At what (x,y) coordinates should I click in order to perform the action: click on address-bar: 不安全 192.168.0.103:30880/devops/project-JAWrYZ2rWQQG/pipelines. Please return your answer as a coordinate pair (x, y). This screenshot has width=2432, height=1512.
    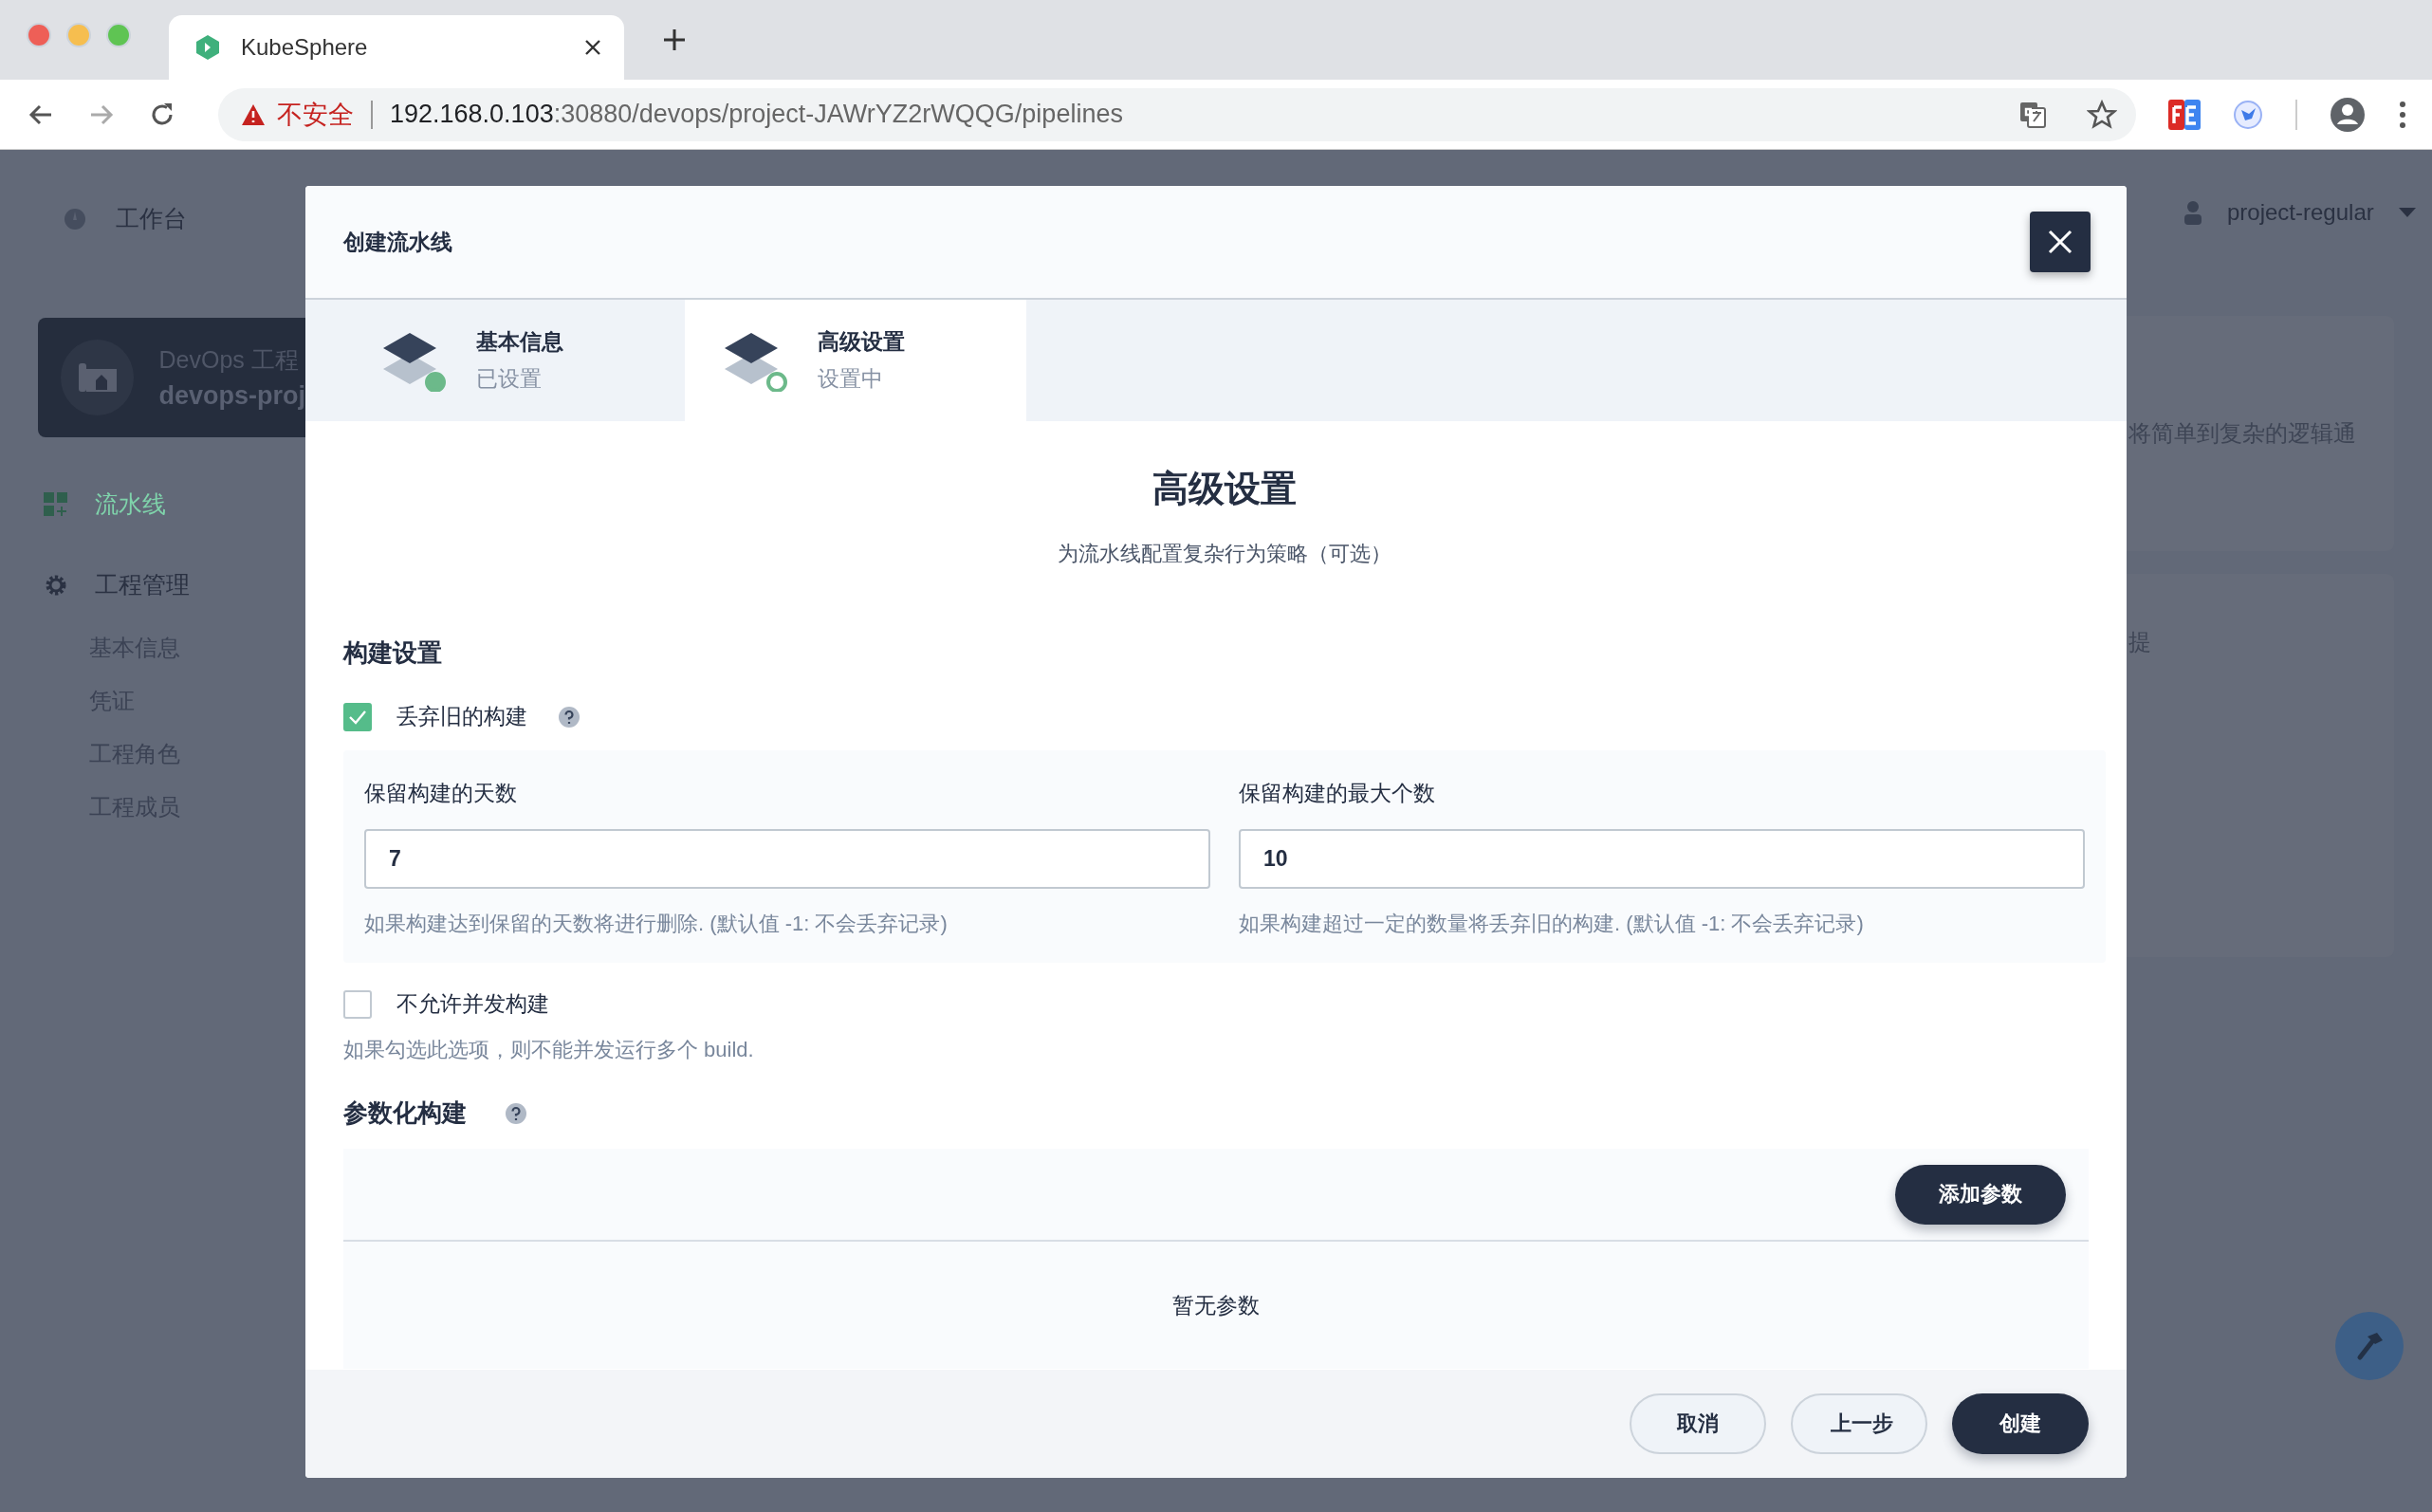
    Looking at the image, I should click on (1177, 114).